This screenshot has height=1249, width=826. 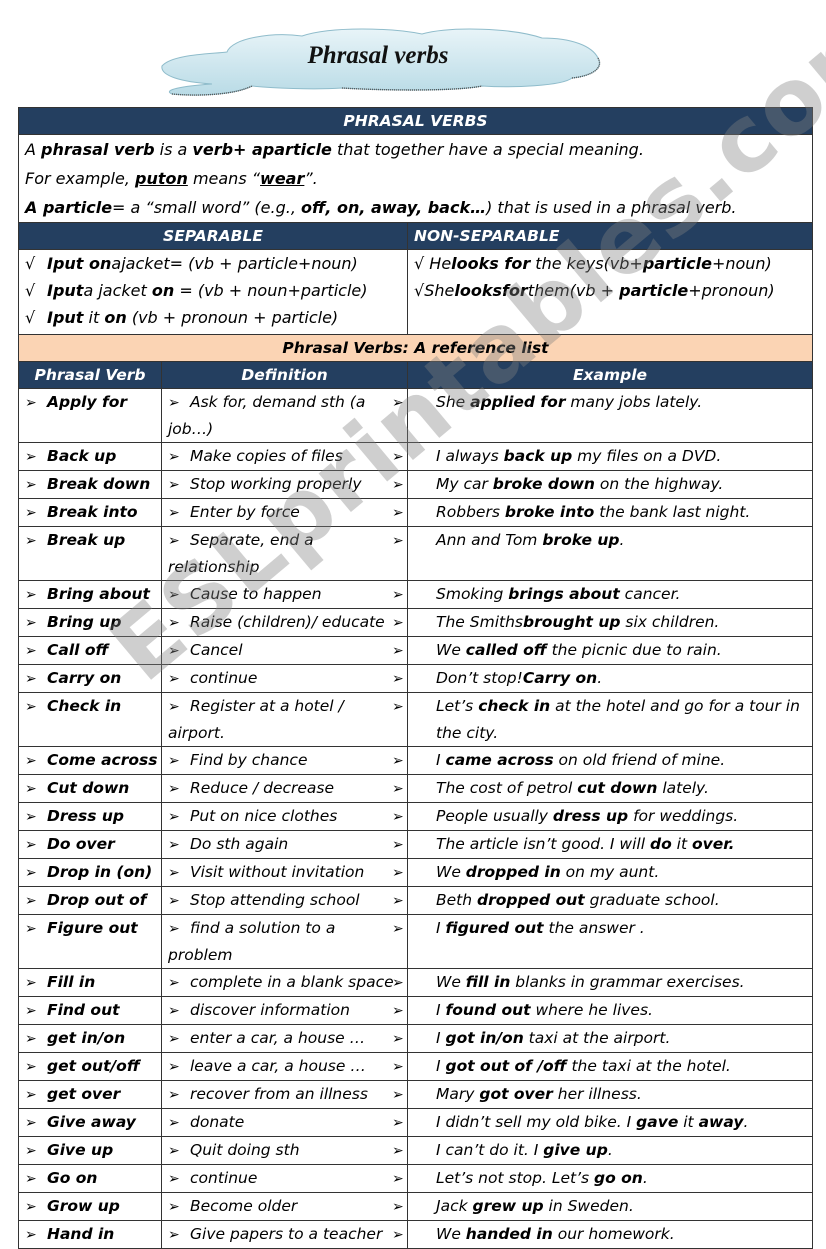 What do you see at coordinates (90, 844) in the screenshot?
I see `verb-cell: ➢ Do over` at bounding box center [90, 844].